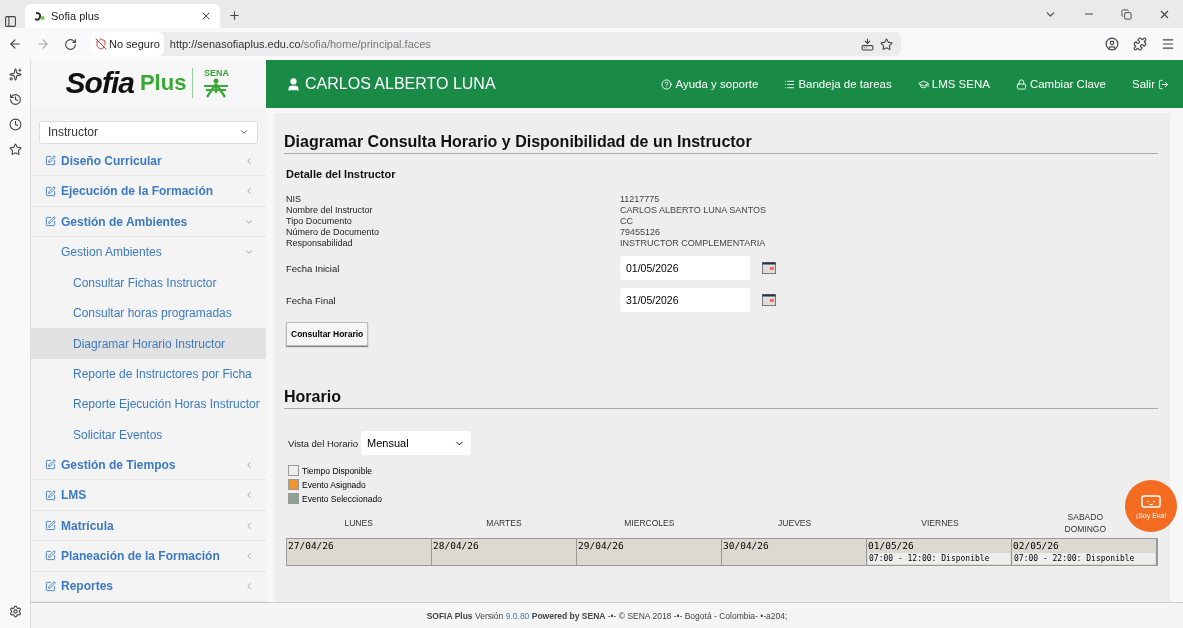 The width and height of the screenshot is (1183, 628). I want to click on submenu-link: Consultar horas programadas, so click(148, 313).